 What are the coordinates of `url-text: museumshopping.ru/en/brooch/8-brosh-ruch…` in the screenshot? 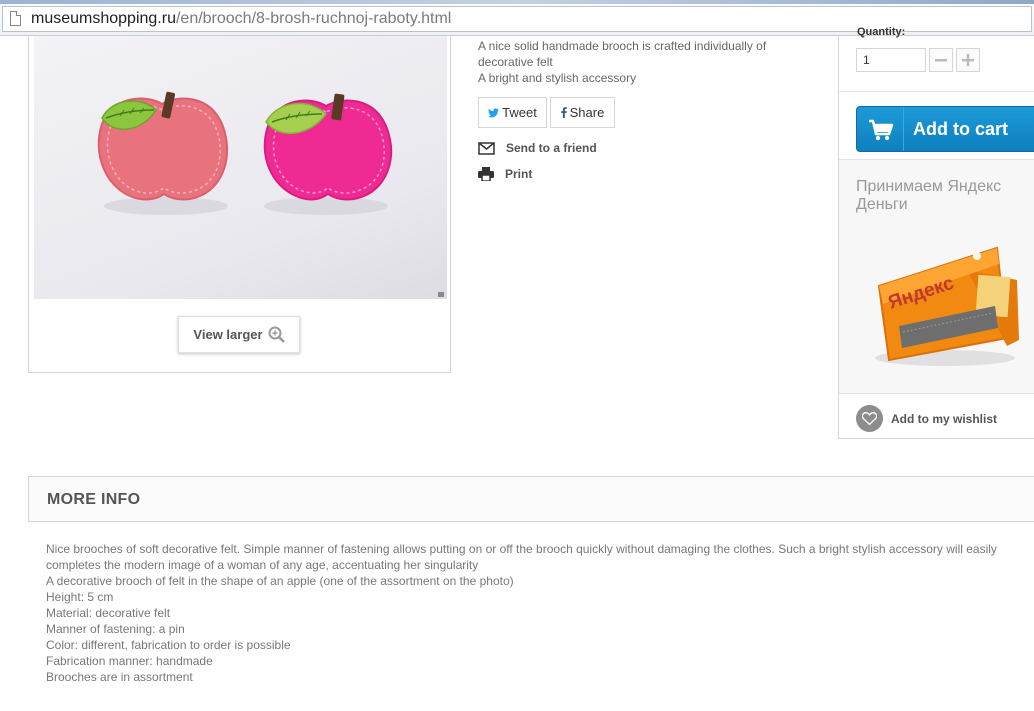 It's located at (241, 19).